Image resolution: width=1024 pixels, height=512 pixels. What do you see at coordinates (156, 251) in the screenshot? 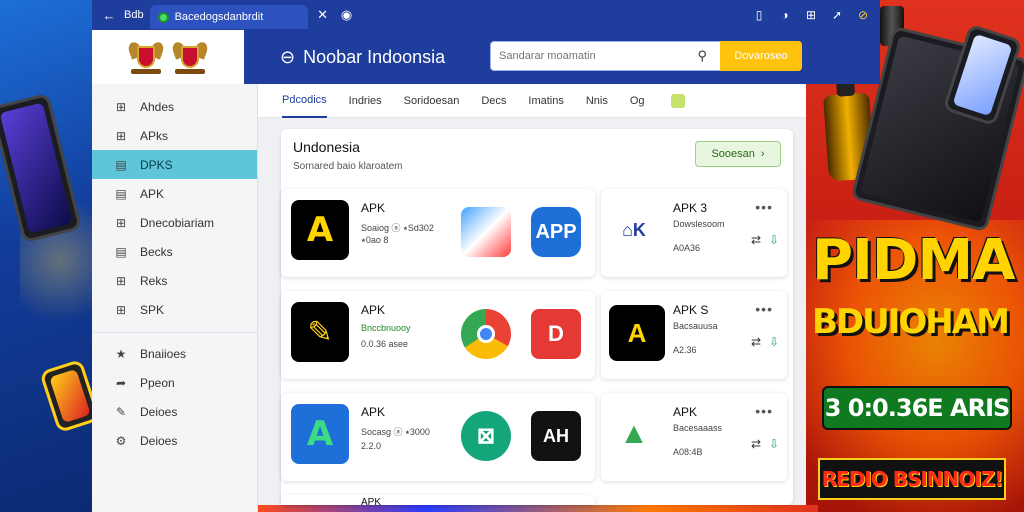
I see `sidebar-item-label: Becks` at bounding box center [156, 251].